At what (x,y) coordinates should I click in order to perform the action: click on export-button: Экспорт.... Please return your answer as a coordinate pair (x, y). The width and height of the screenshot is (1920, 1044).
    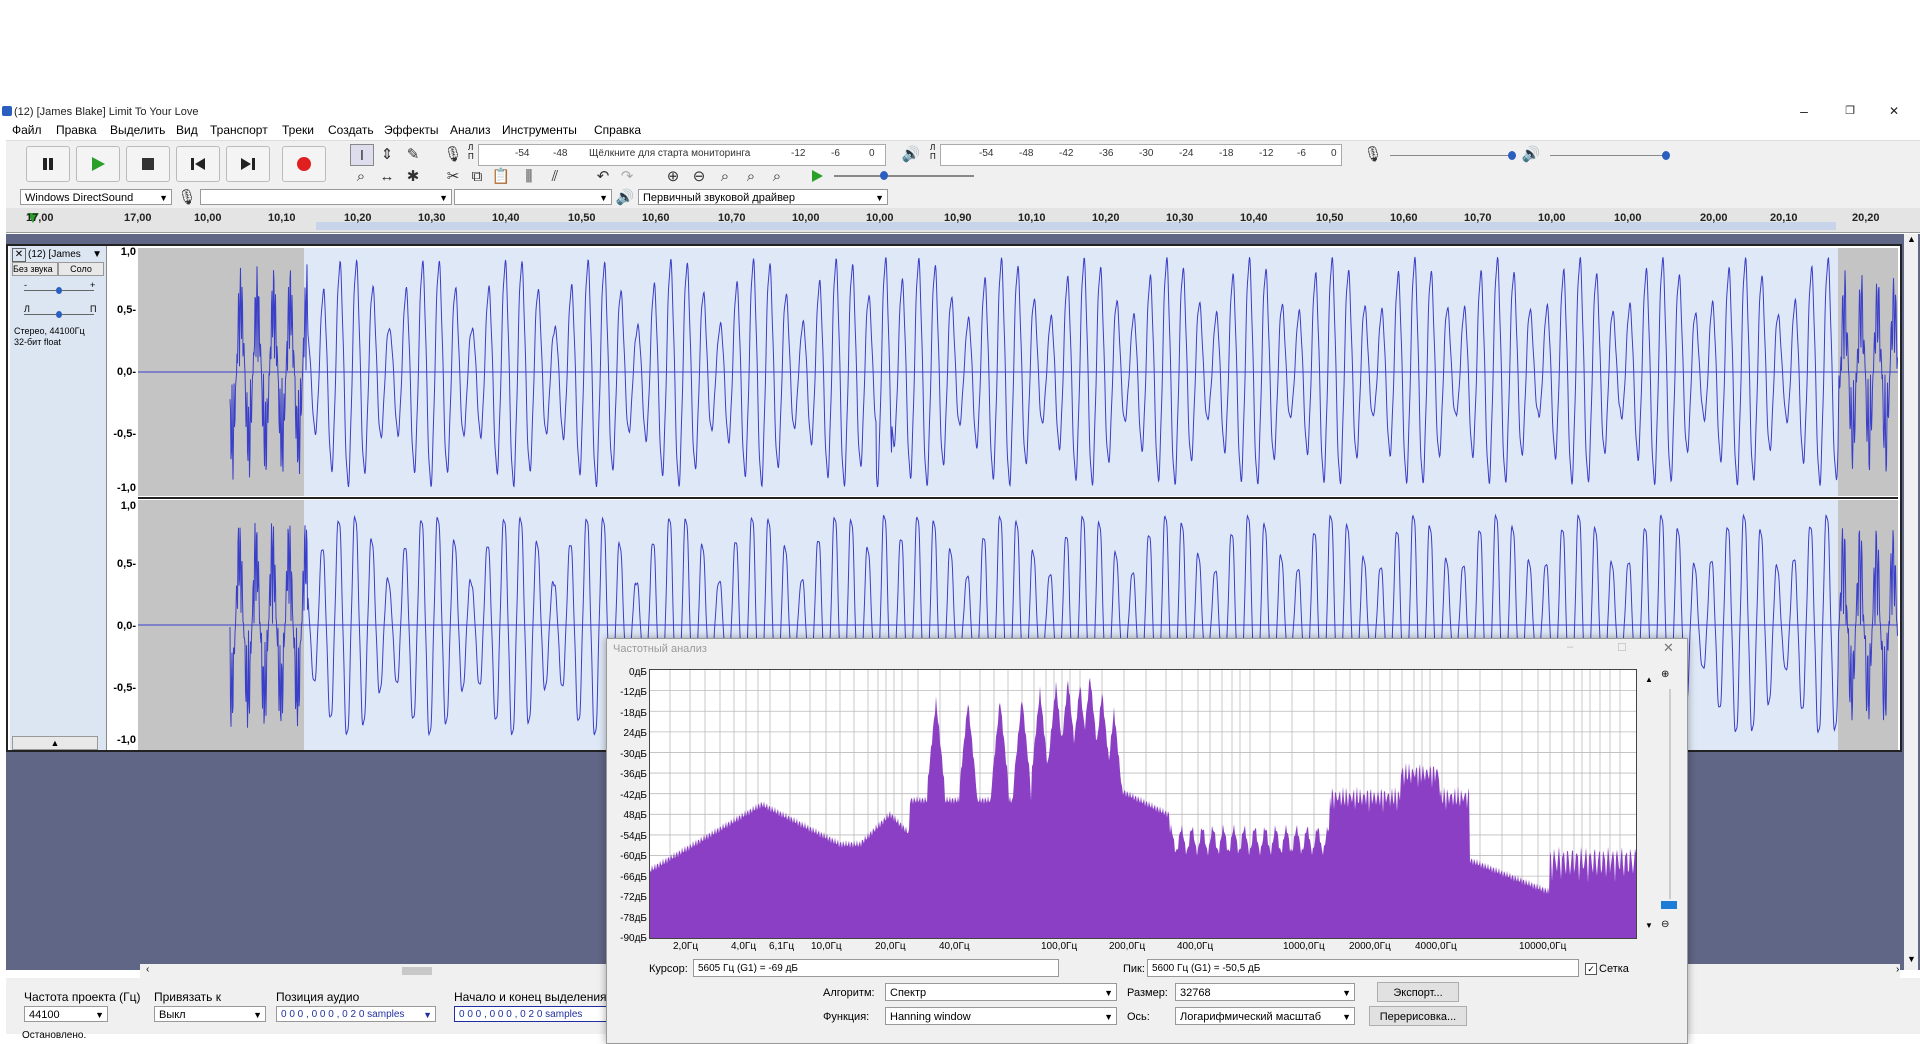
    Looking at the image, I should click on (1418, 992).